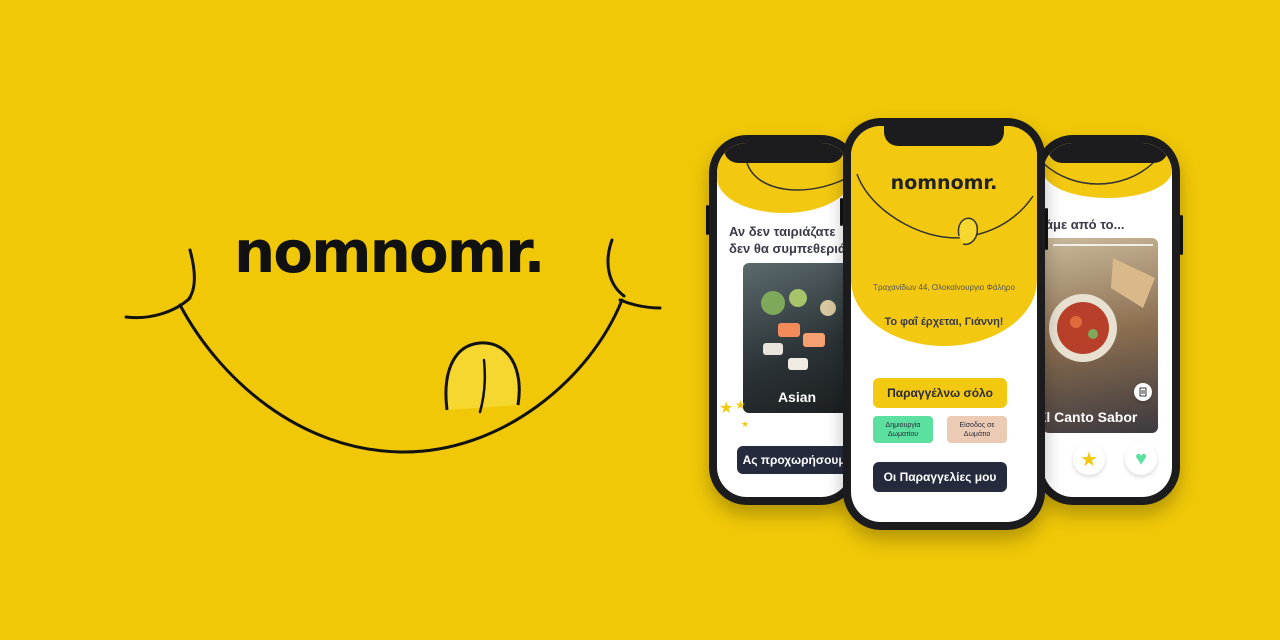 This screenshot has width=1280, height=640. Describe the element at coordinates (794, 460) in the screenshot. I see `continue-button: Ας προχωρήσουμε` at that location.